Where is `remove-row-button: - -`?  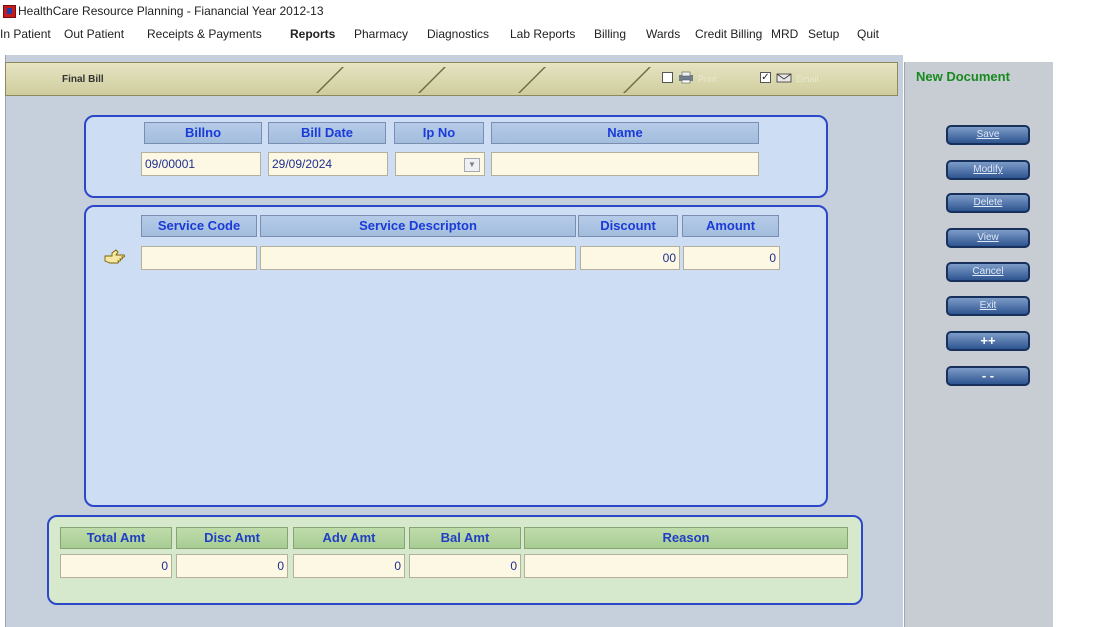
remove-row-button: - - is located at coordinates (988, 376).